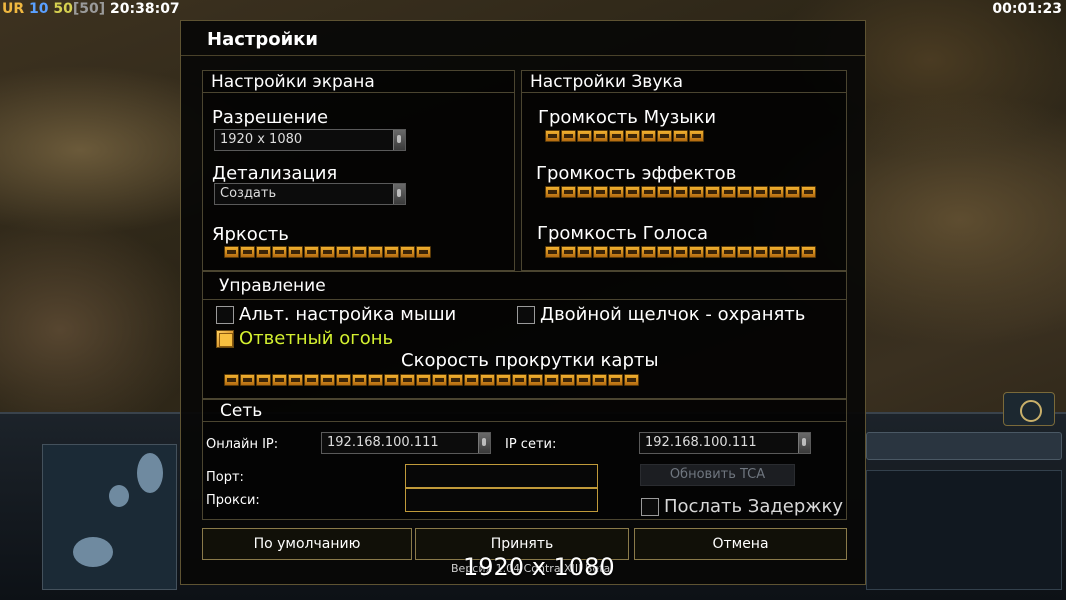 The width and height of the screenshot is (1066, 600). Describe the element at coordinates (684, 82) in the screenshot. I see `sound-settings-header: Настройки Звука` at that location.